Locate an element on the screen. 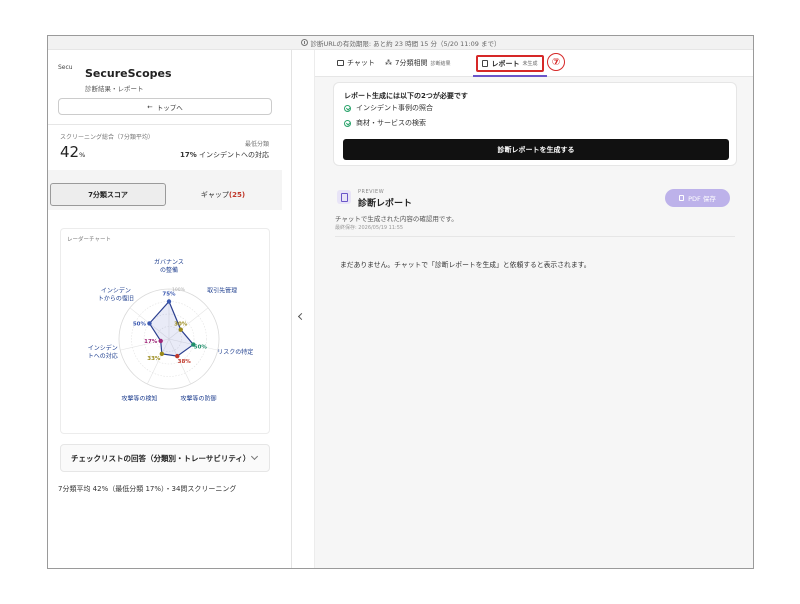 The height and width of the screenshot is (604, 800). radar-axis-label: リスクの特定 is located at coordinates (235, 352).